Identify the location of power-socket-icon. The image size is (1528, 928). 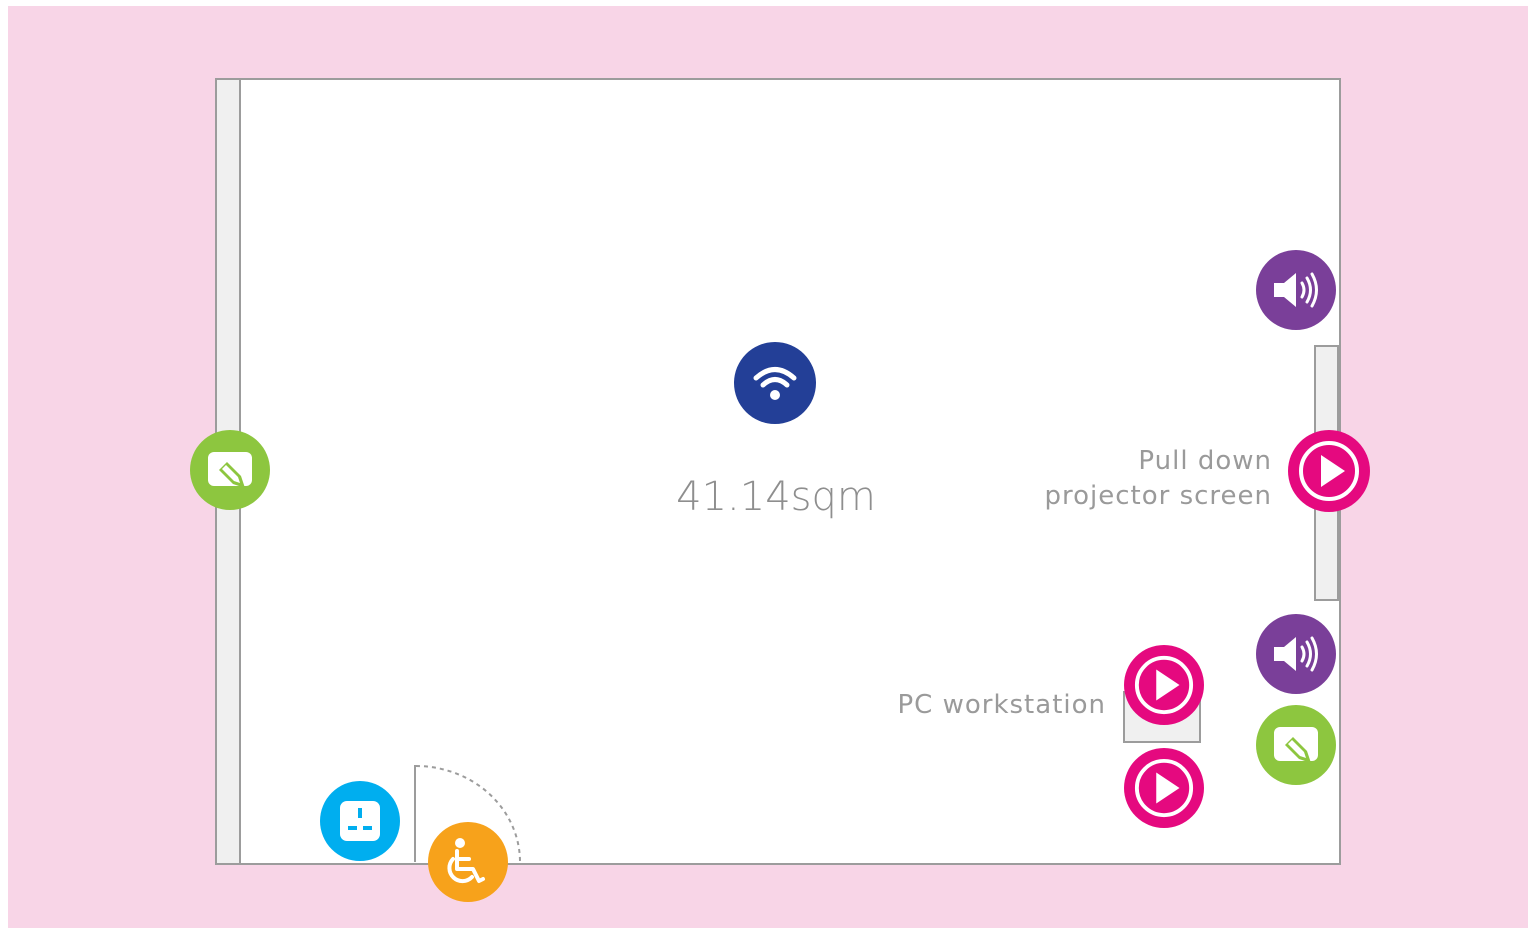
(360, 821).